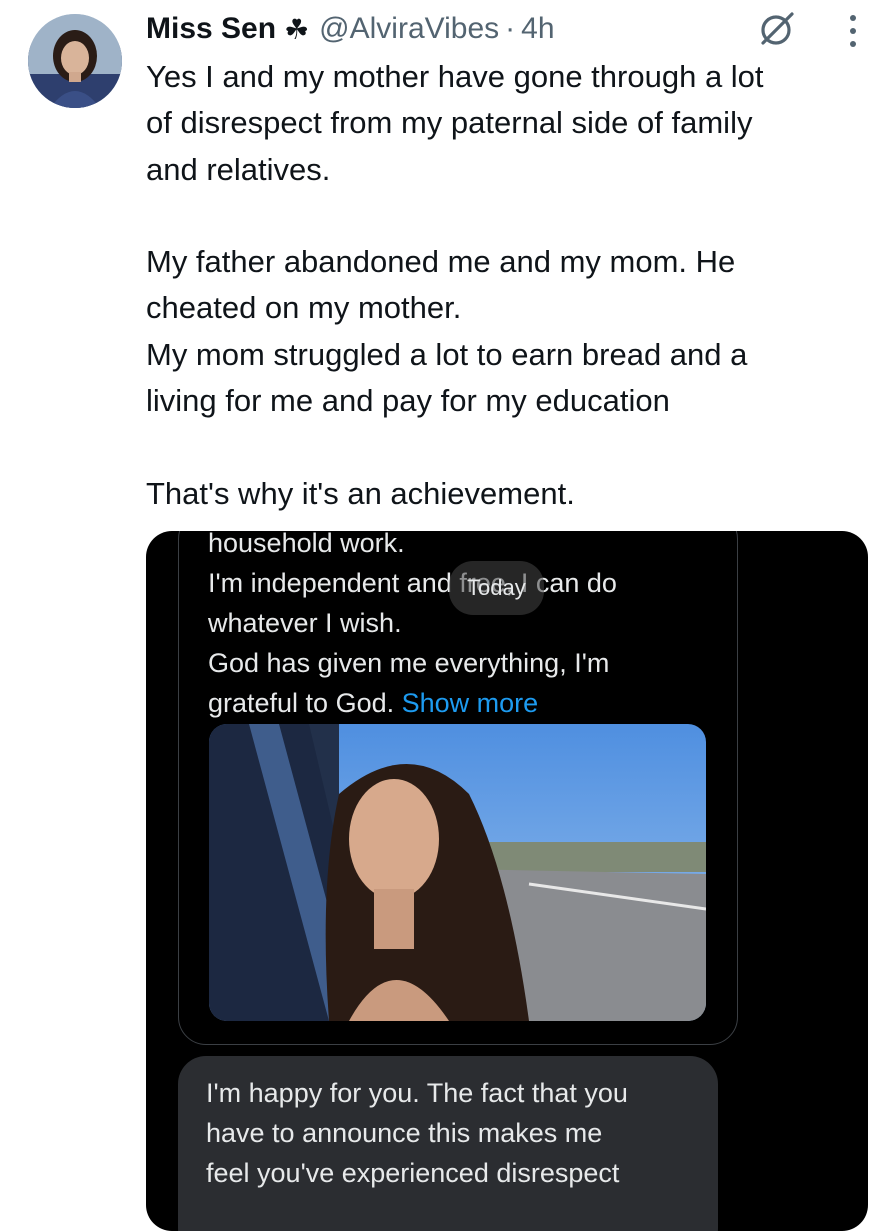 Image resolution: width=896 pixels, height=1231 pixels. Describe the element at coordinates (404, 1133) in the screenshot. I see `reply-line-2: have to announce this makes me` at that location.